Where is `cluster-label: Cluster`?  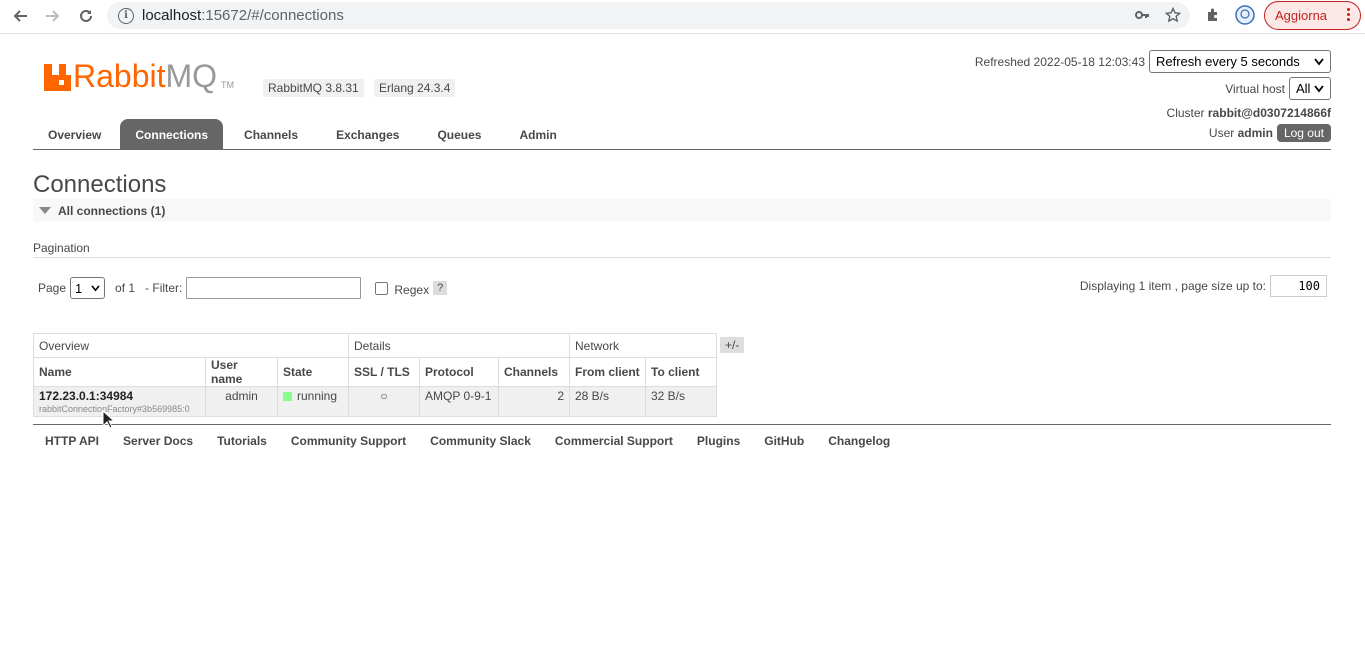
cluster-label: Cluster is located at coordinates (1185, 113).